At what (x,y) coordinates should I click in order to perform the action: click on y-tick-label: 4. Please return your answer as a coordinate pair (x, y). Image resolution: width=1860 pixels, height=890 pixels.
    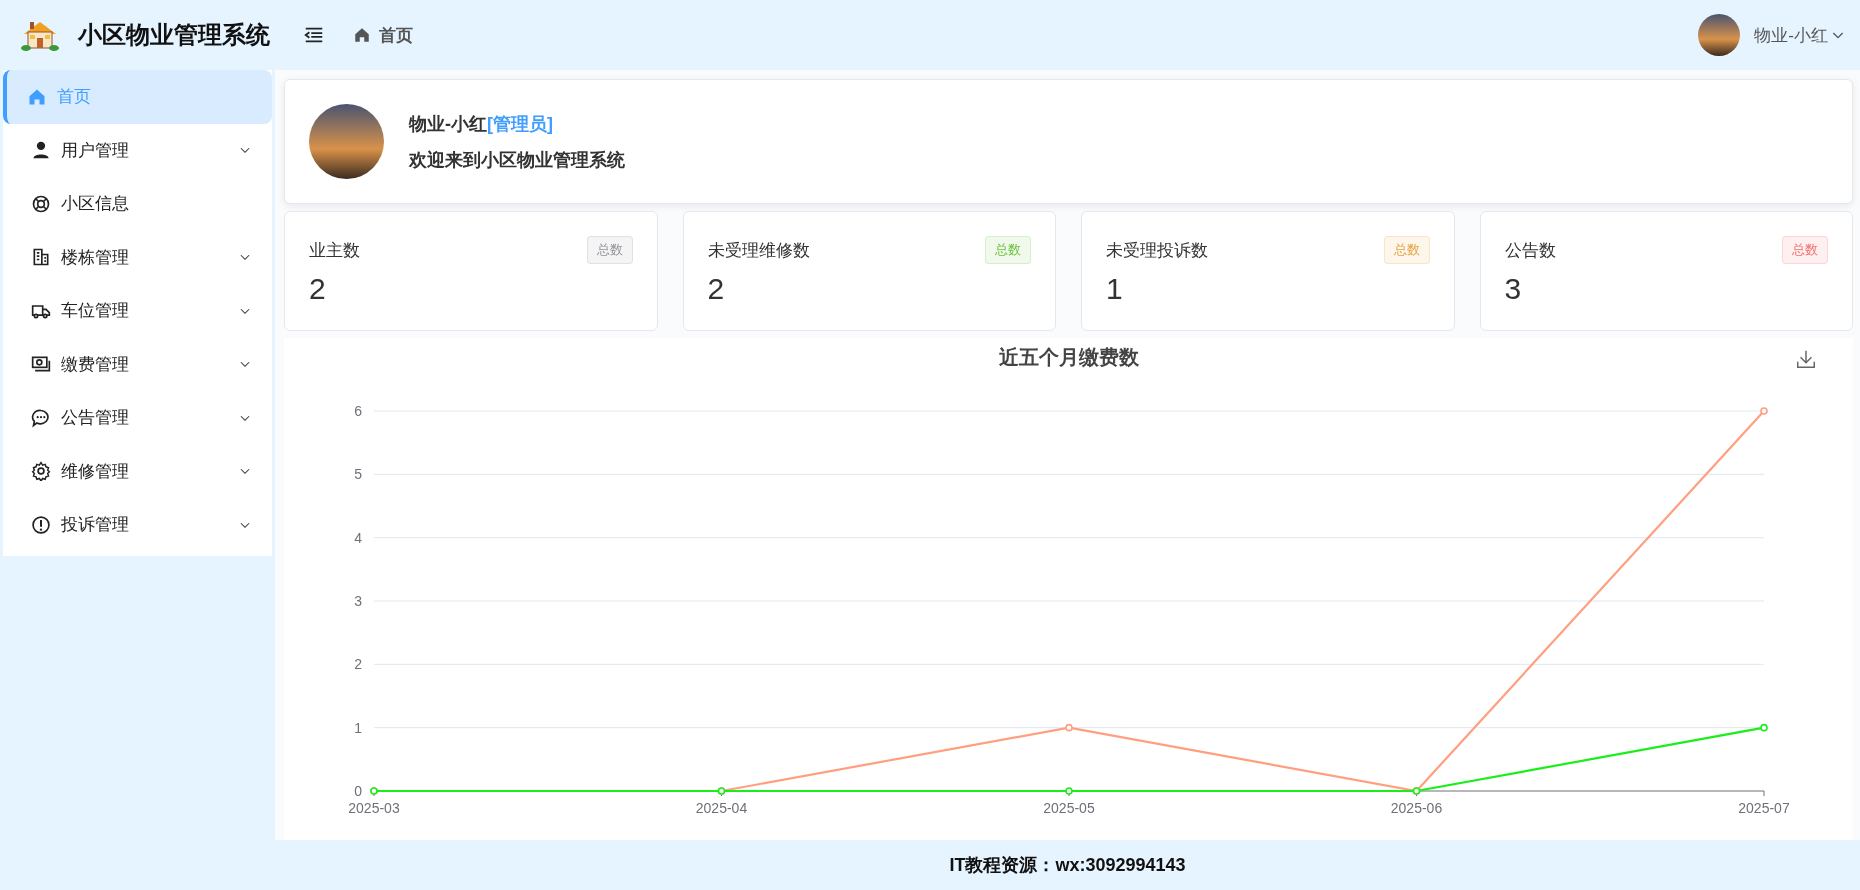
    Looking at the image, I should click on (358, 537).